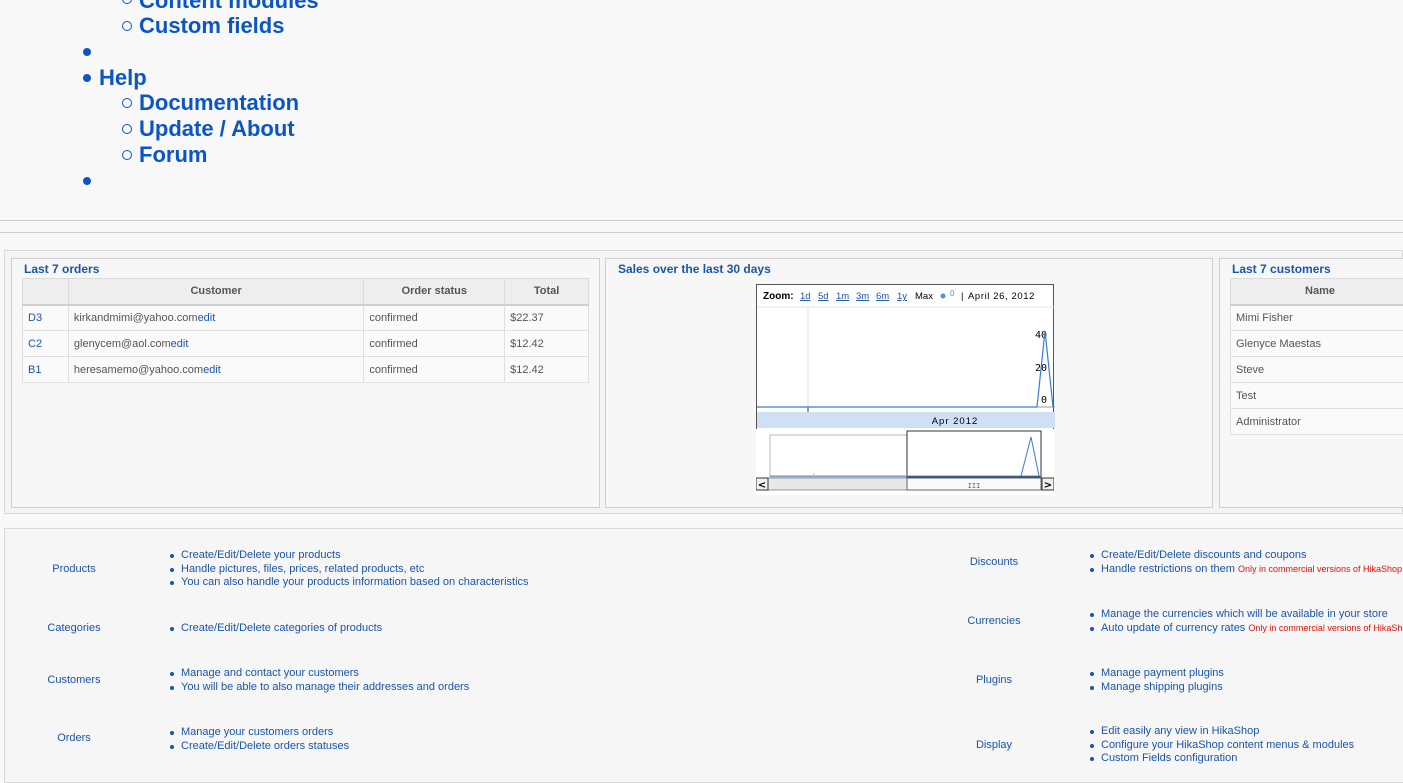 The image size is (1403, 783). What do you see at coordinates (45, 292) in the screenshot?
I see `column-header` at bounding box center [45, 292].